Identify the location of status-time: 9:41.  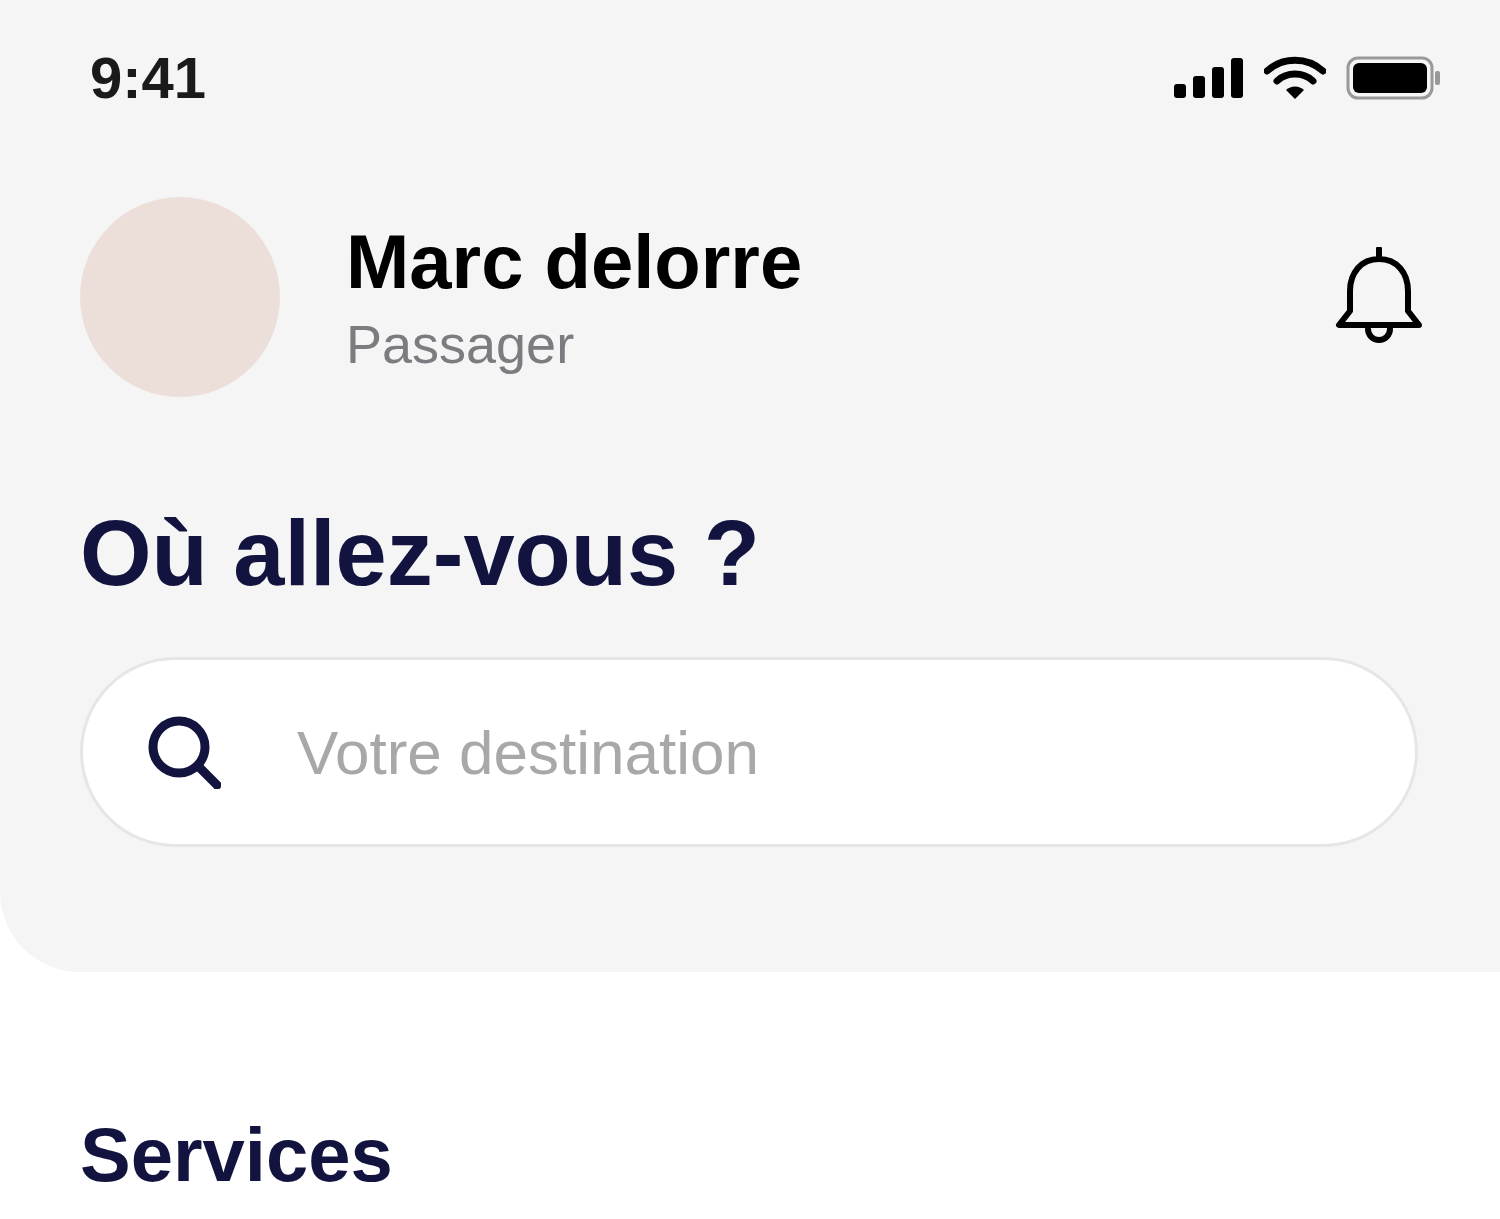
(148, 78).